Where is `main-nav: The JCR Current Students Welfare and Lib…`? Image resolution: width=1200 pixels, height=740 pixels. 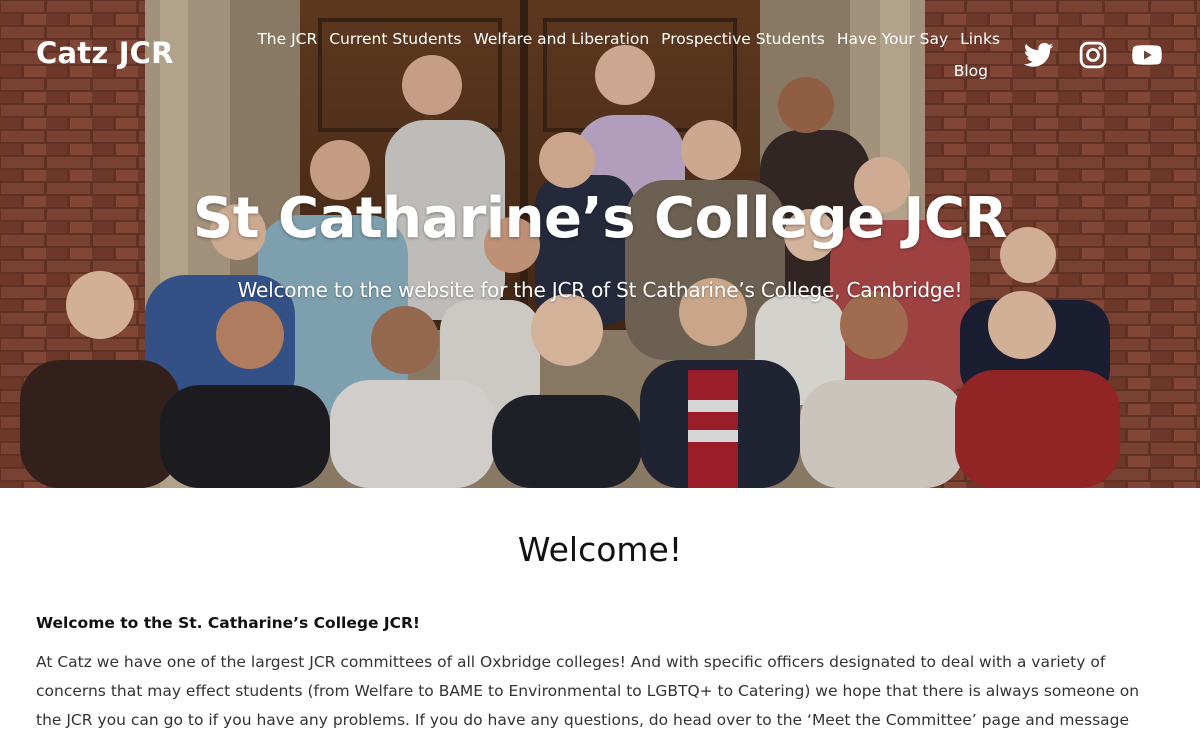 main-nav: The JCR Current Students Welfare and Lib… is located at coordinates (604, 55).